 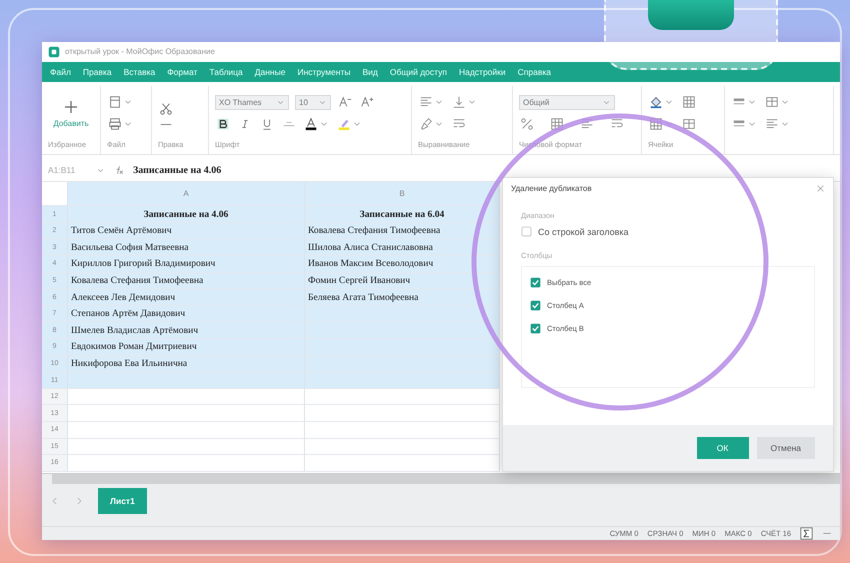 I want to click on font-name-field: XO Thames, so click(x=252, y=102).